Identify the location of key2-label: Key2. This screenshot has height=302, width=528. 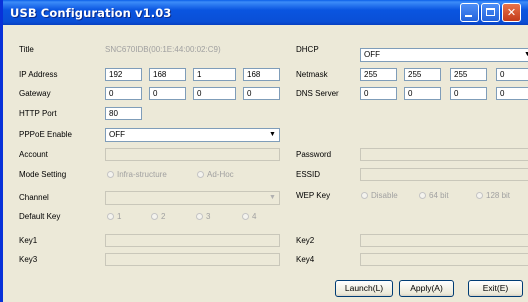
(305, 240).